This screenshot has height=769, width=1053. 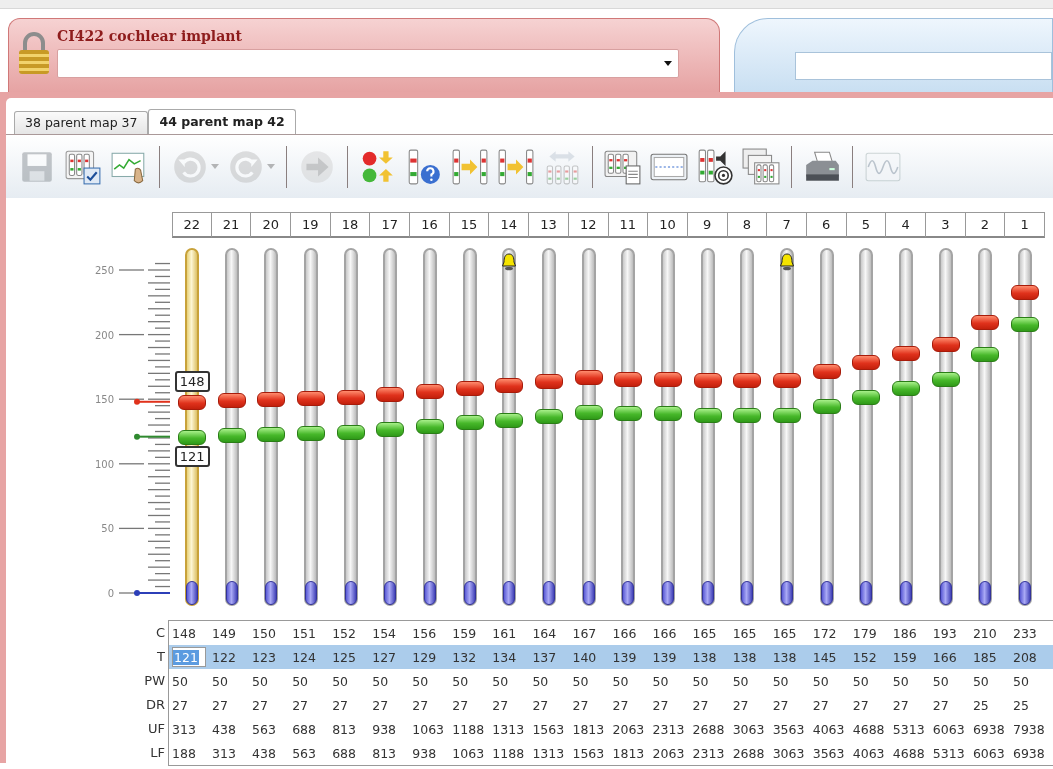 What do you see at coordinates (271, 225) in the screenshot?
I see `electrode-number: 20` at bounding box center [271, 225].